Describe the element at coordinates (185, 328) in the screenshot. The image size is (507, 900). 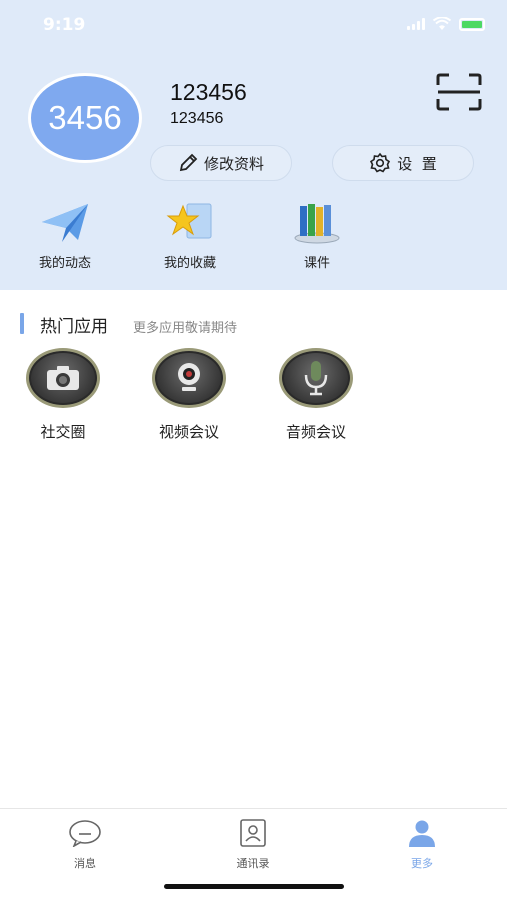
I see `section-subtitle: 更多应用敬请期待` at that location.